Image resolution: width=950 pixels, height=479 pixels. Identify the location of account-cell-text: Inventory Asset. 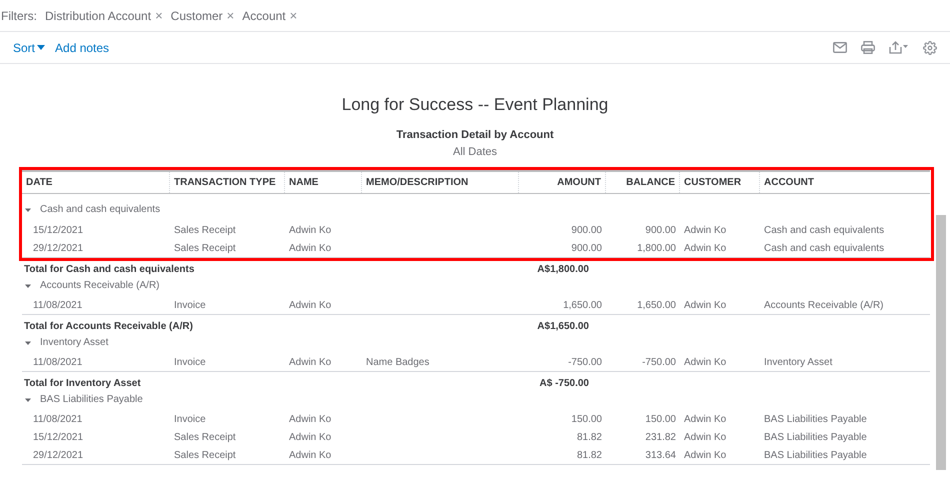
(798, 363).